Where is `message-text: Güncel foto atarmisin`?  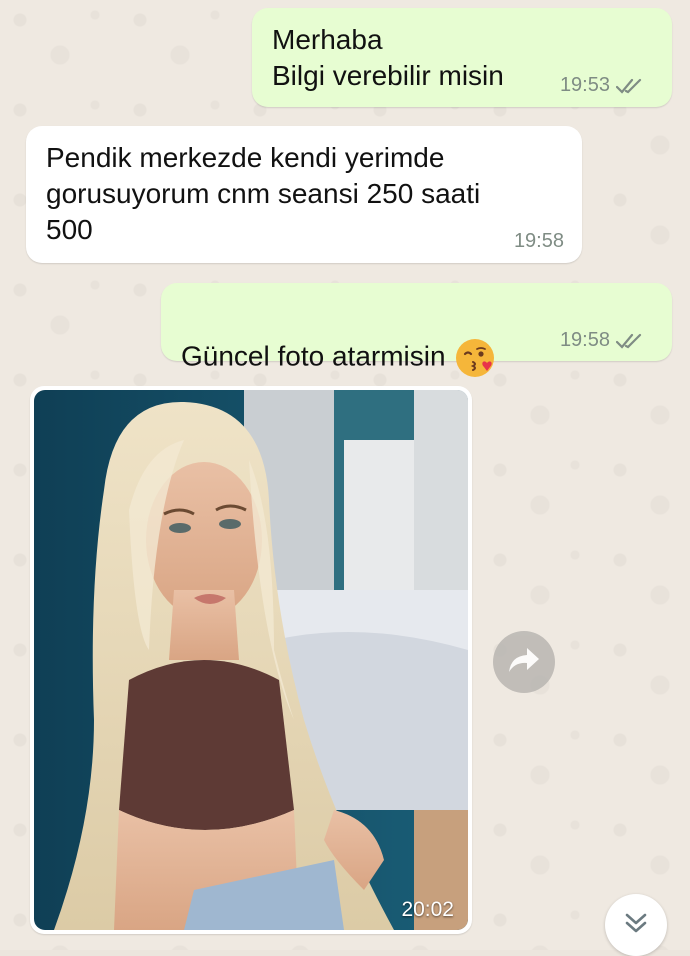
message-text: Güncel foto atarmisin is located at coordinates (338, 340).